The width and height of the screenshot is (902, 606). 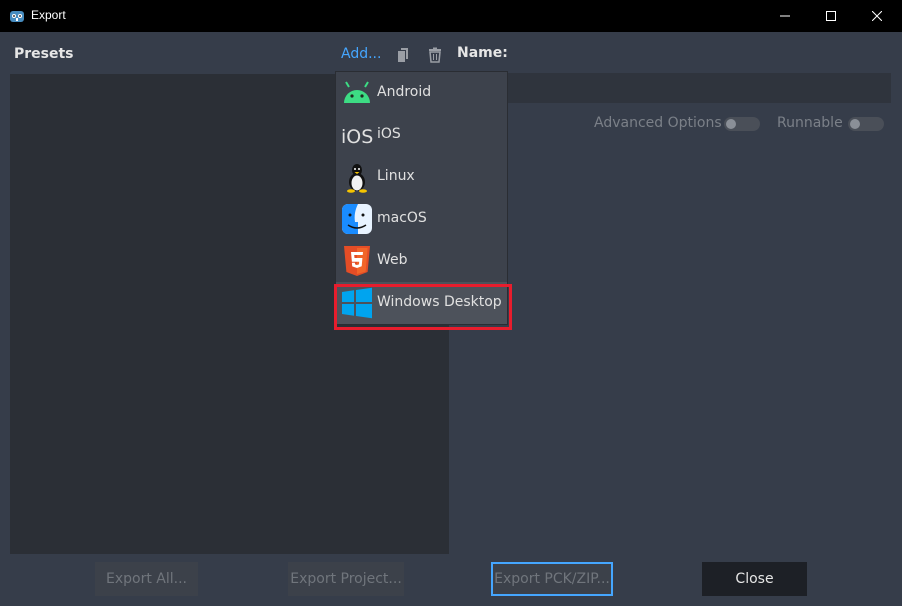 What do you see at coordinates (389, 134) in the screenshot?
I see `menu-item-label: iOS` at bounding box center [389, 134].